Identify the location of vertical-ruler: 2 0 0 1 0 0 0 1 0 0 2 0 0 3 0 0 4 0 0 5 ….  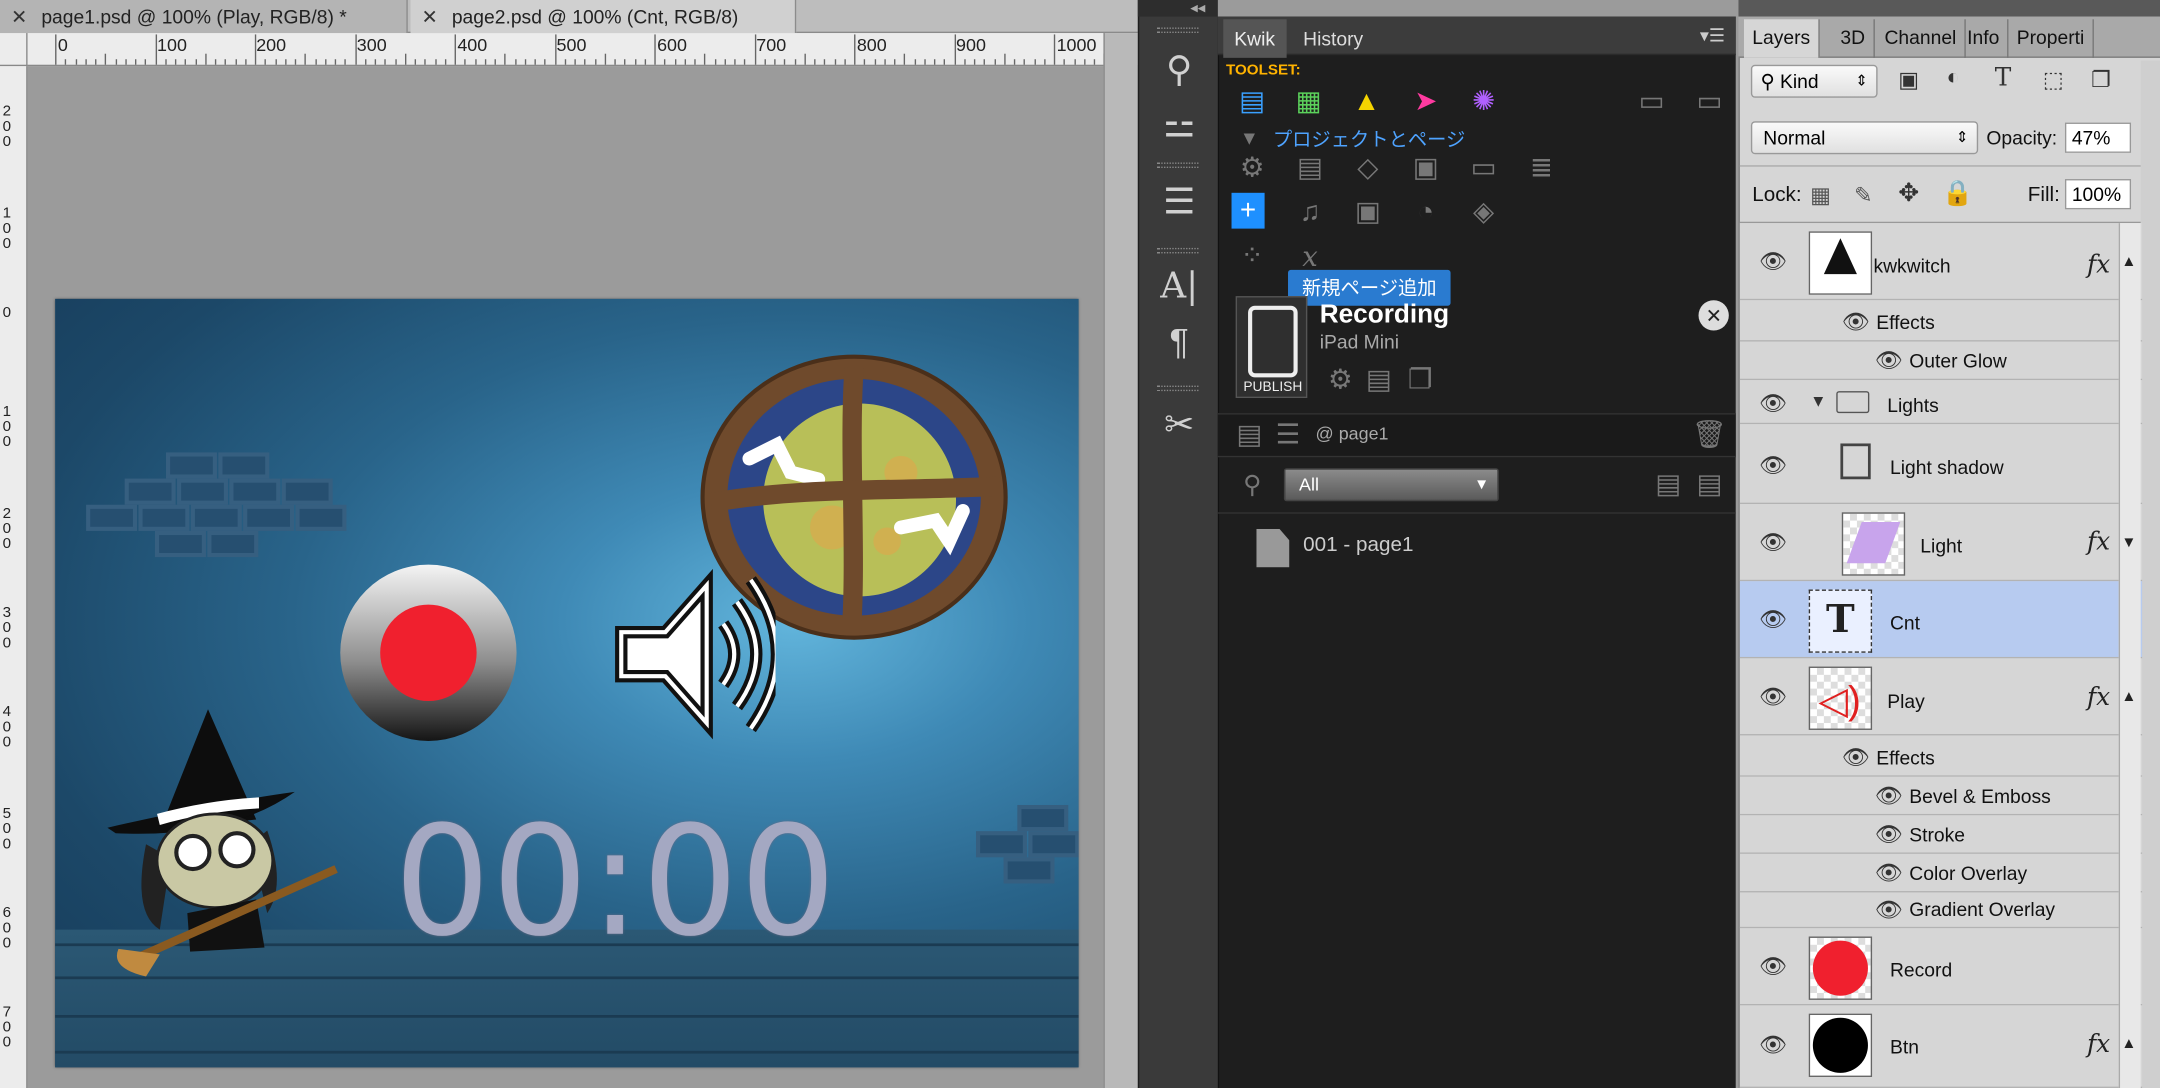
(14, 577).